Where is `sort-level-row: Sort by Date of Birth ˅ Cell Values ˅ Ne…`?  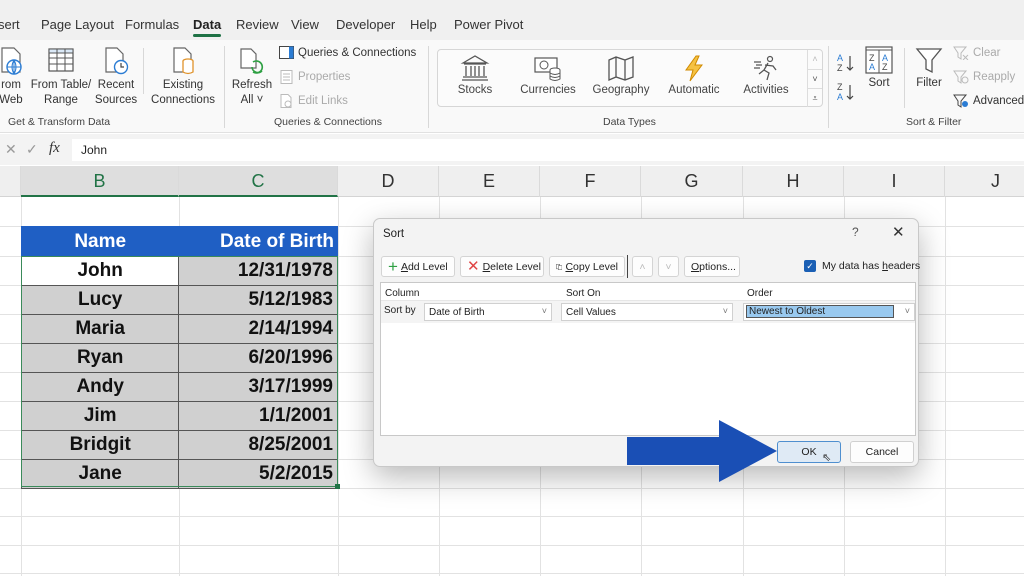 sort-level-row: Sort by Date of Birth ˅ Cell Values ˅ Ne… is located at coordinates (648, 312).